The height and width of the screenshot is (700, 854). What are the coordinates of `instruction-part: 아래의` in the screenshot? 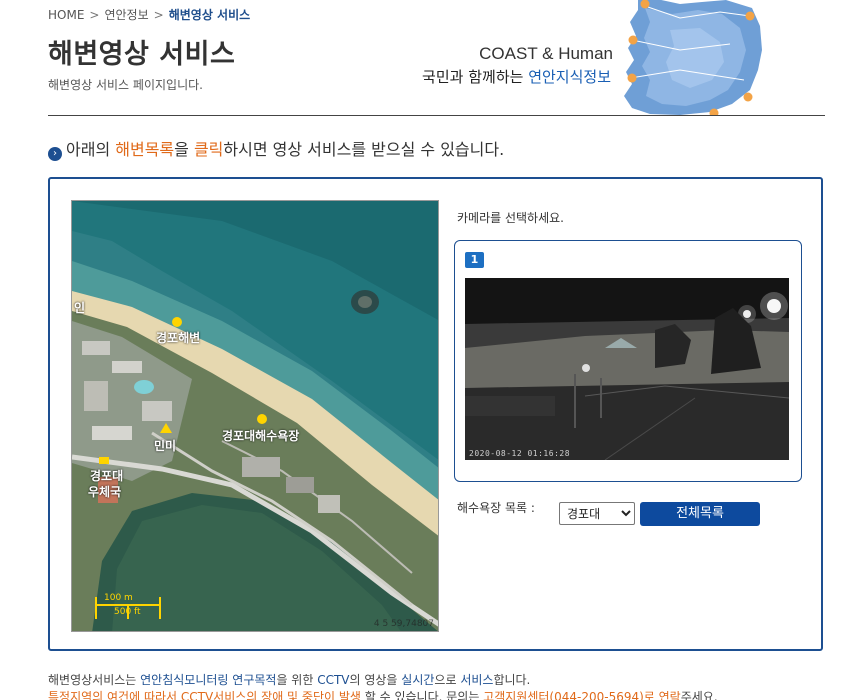 It's located at (91, 149).